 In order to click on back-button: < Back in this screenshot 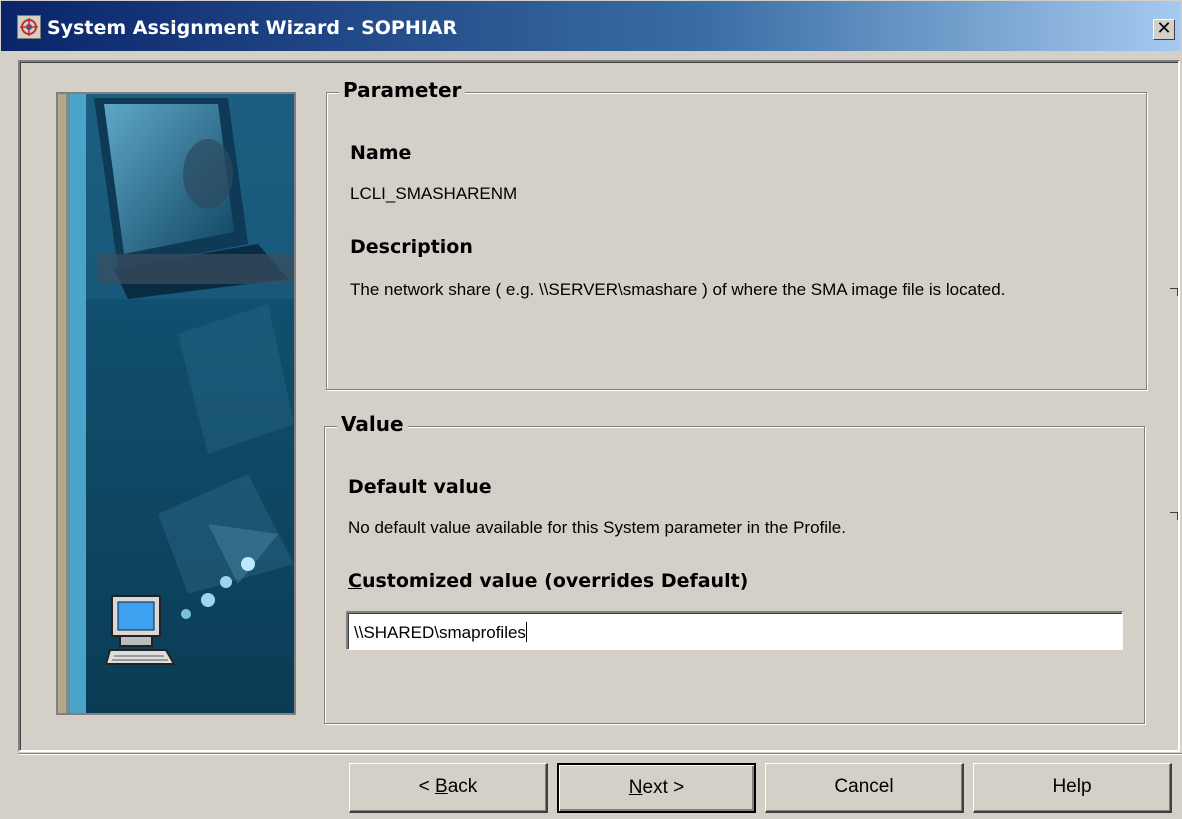, I will do `click(448, 788)`.